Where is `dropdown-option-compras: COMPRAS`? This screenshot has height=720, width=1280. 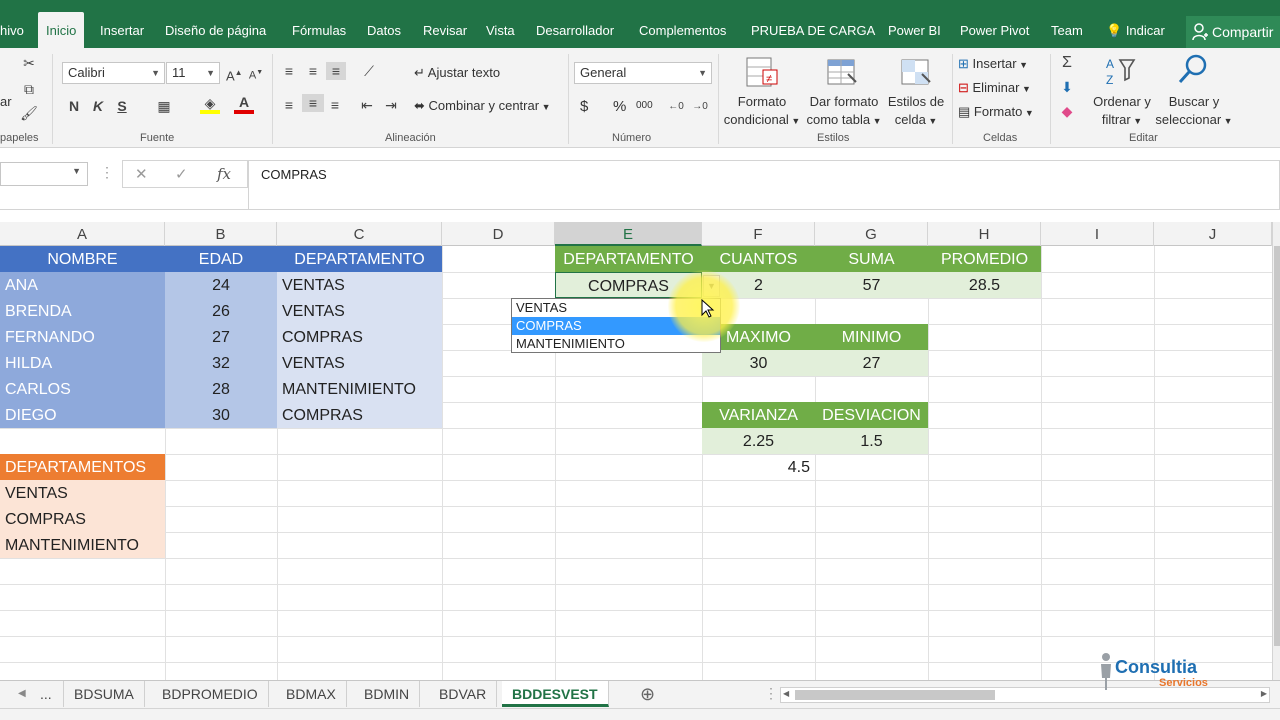 dropdown-option-compras: COMPRAS is located at coordinates (616, 326).